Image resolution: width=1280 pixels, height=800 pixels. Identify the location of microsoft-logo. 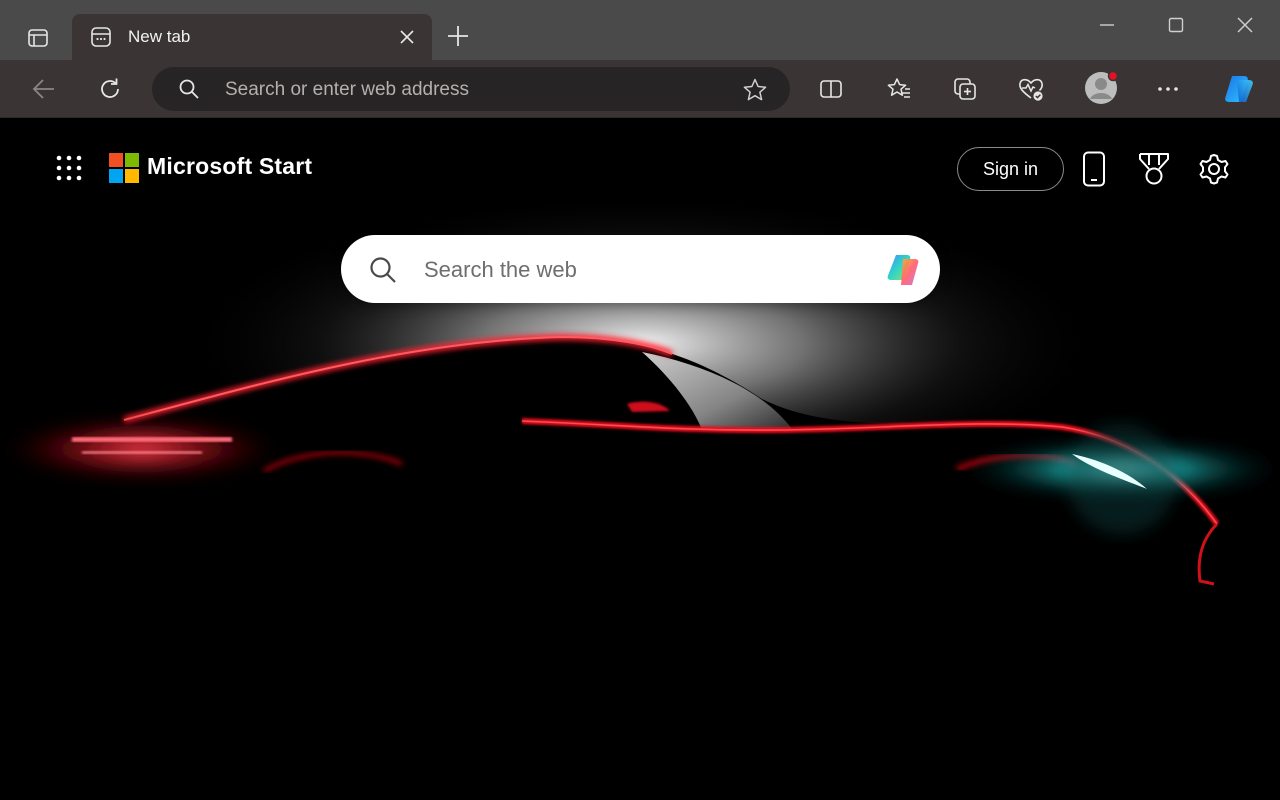
(124, 168).